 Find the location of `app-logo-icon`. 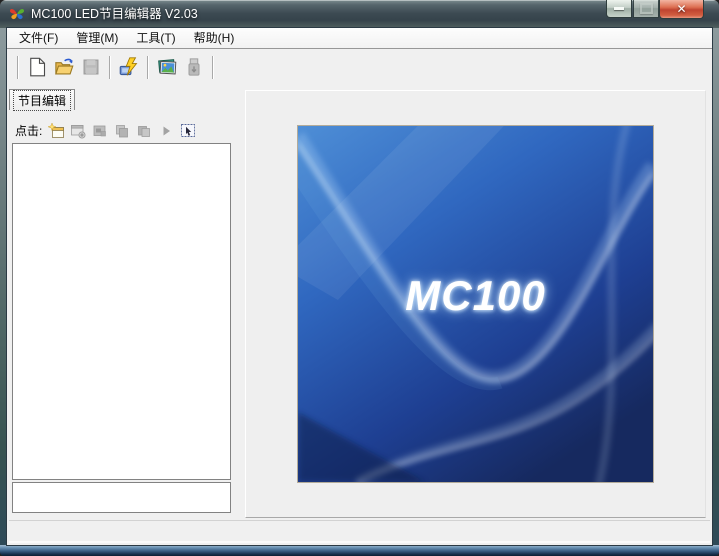

app-logo-icon is located at coordinates (17, 14).